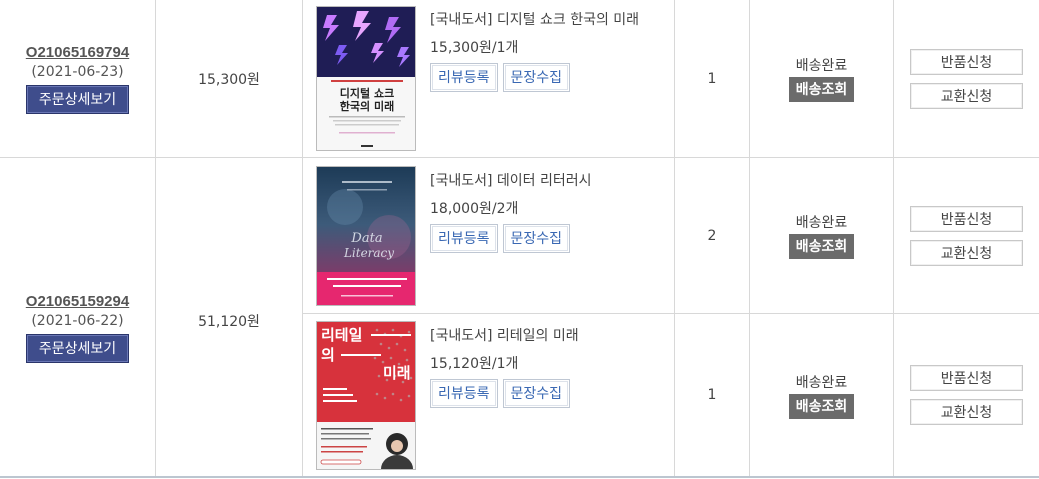 The image size is (1039, 479). I want to click on svg-text: Literacy, so click(368, 253).